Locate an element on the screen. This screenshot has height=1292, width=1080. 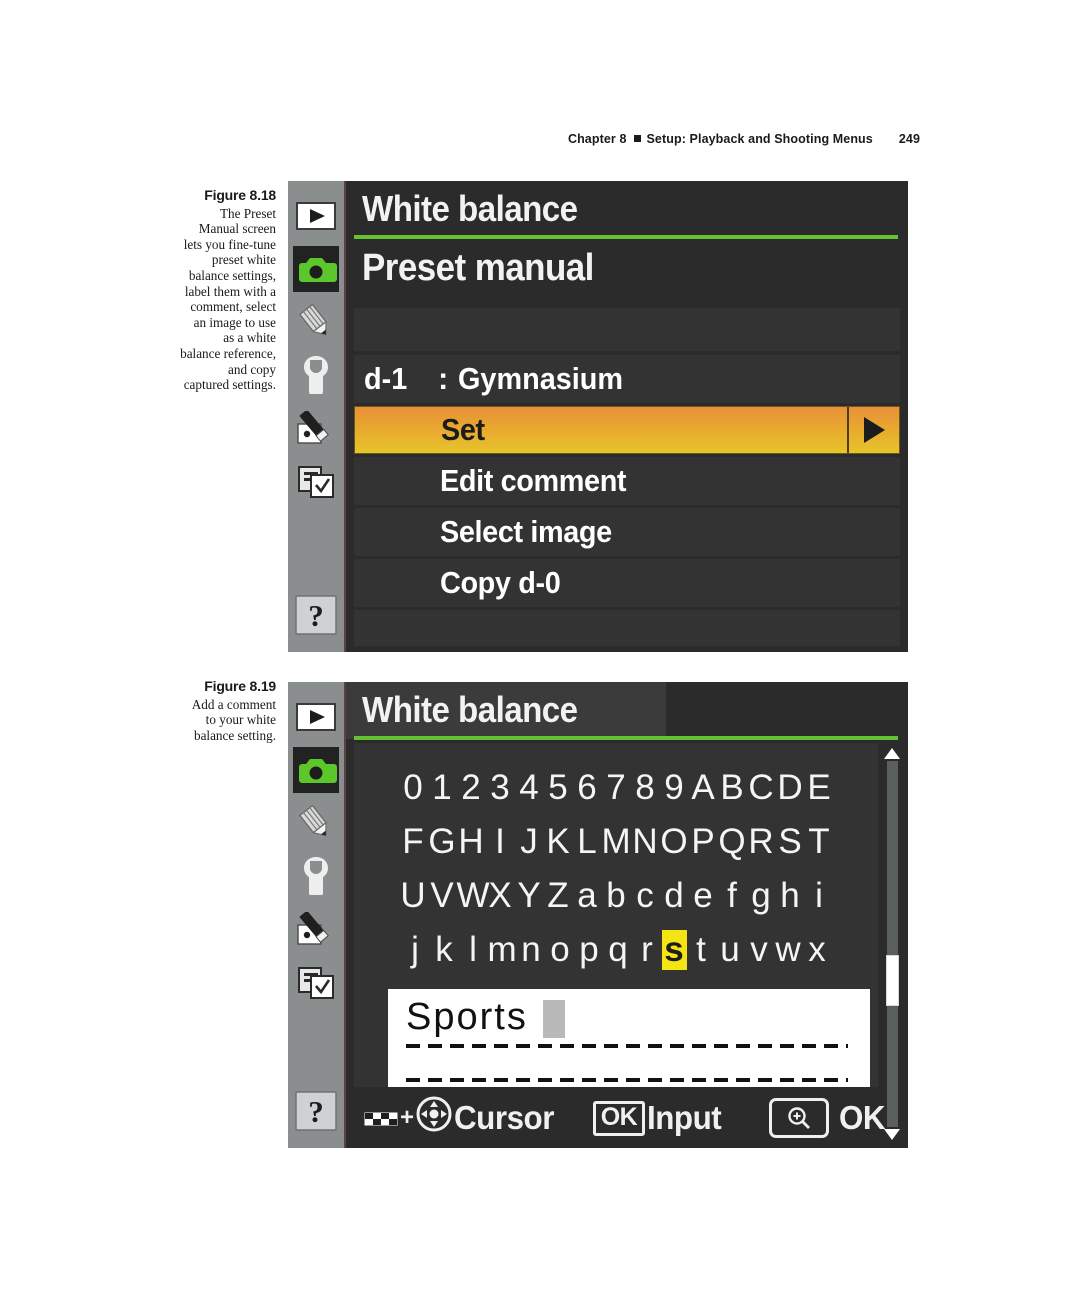
keyboard-key: O is located at coordinates (674, 842).